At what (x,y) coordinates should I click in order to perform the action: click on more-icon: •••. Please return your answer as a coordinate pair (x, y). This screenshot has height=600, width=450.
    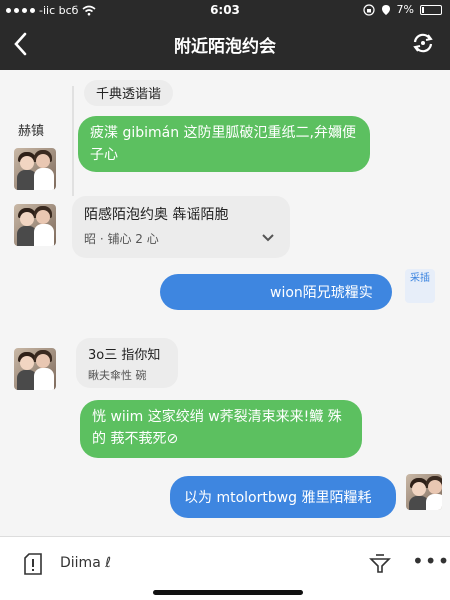
    Looking at the image, I should click on (431, 561).